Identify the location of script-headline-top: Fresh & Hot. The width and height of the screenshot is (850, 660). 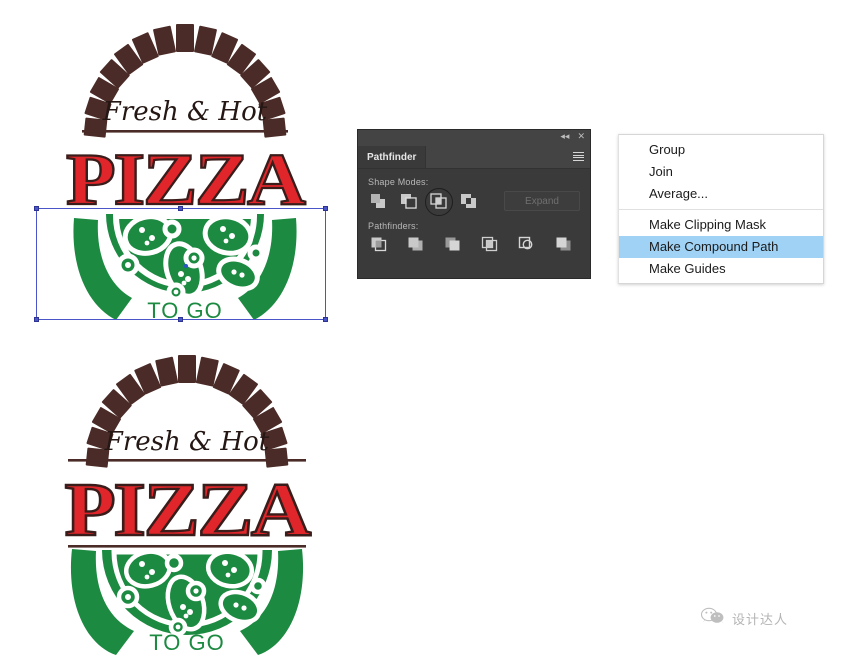
(185, 112).